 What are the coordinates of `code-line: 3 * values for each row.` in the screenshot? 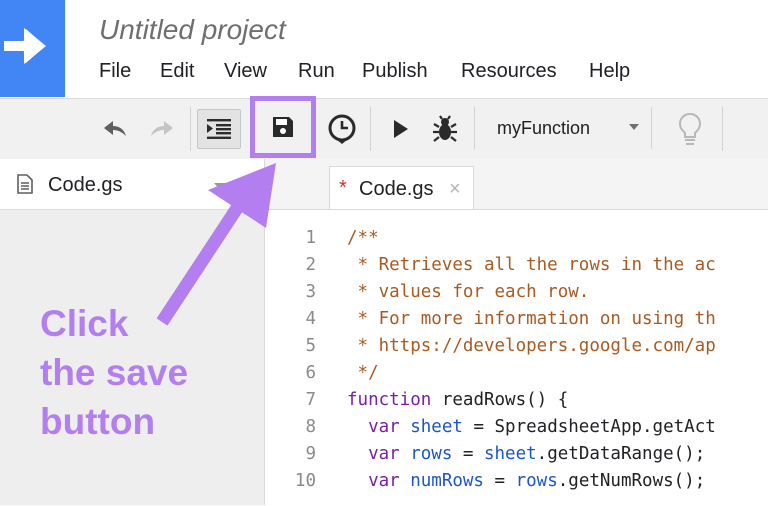 It's located at (516, 295).